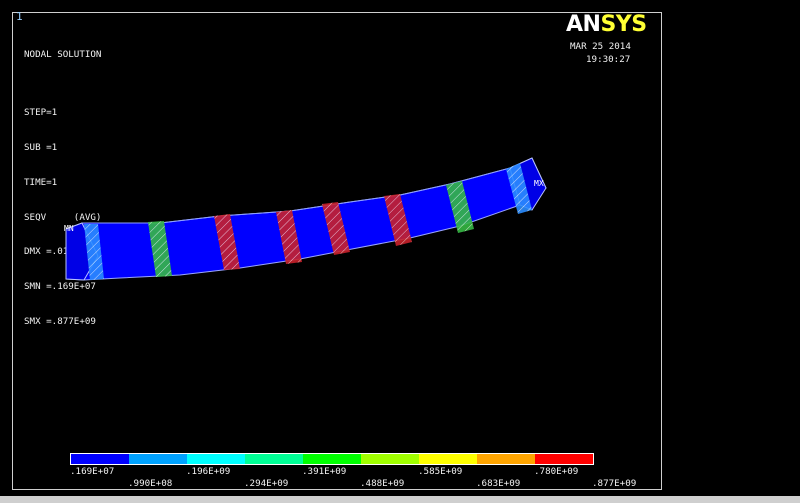  I want to click on beam-body, so click(306, 219).